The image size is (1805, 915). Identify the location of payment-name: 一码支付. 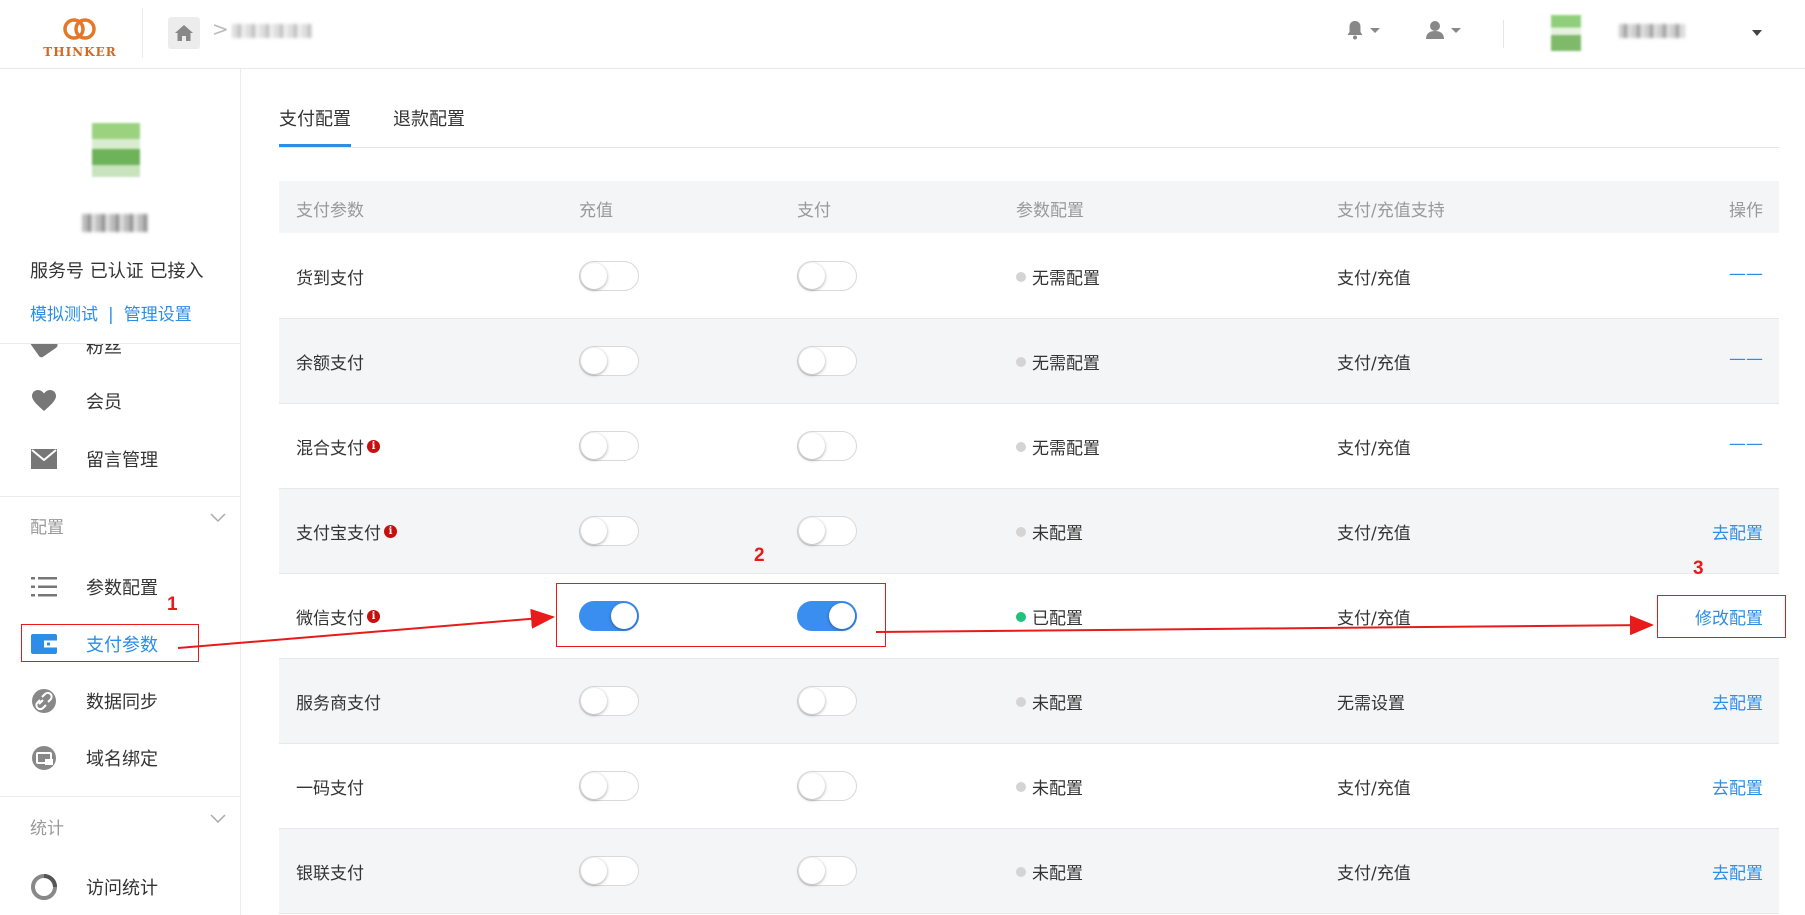
(330, 786).